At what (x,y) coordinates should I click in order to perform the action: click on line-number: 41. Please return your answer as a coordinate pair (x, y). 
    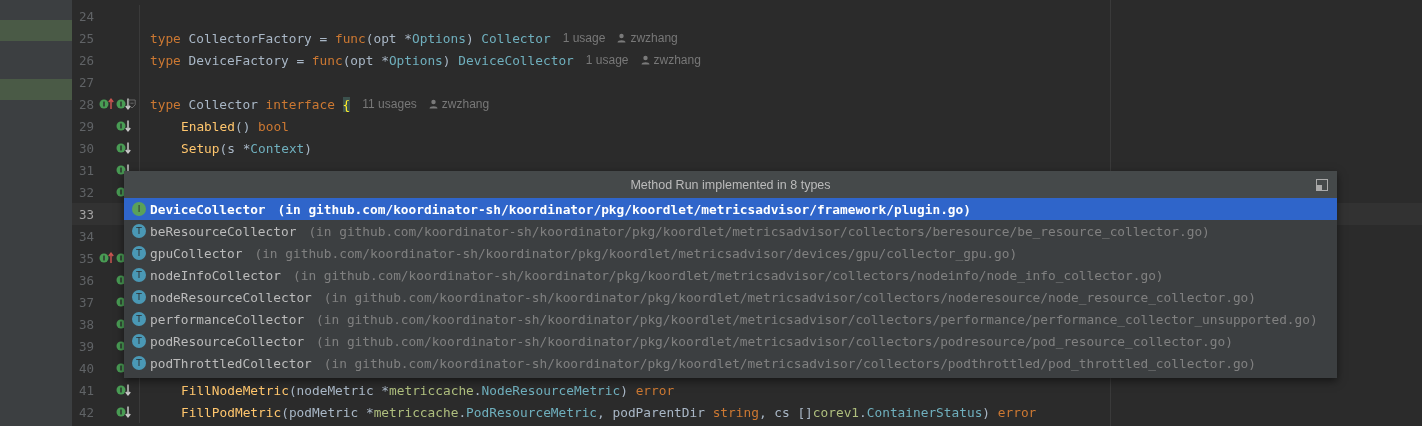
    Looking at the image, I should click on (85, 390).